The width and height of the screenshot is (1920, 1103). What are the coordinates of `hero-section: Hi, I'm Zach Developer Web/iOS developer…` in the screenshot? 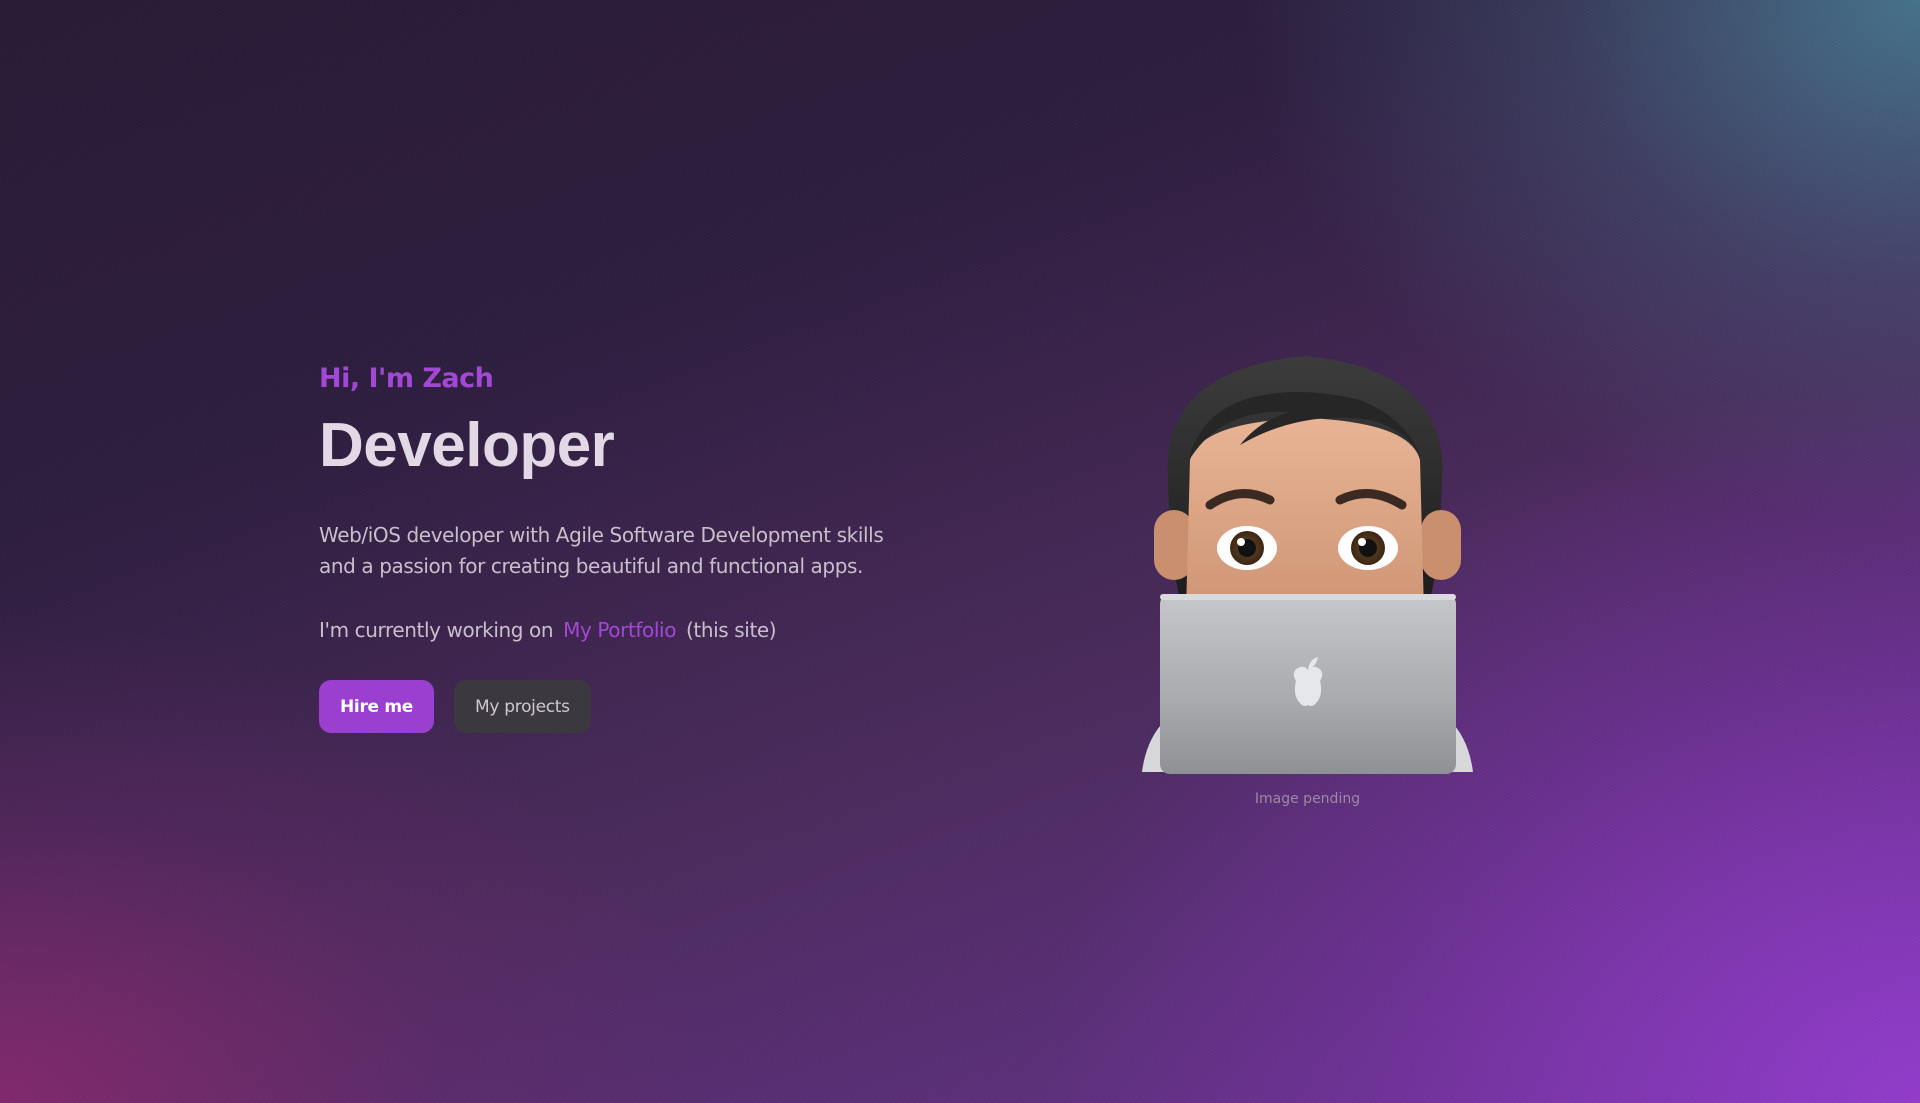 It's located at (629, 547).